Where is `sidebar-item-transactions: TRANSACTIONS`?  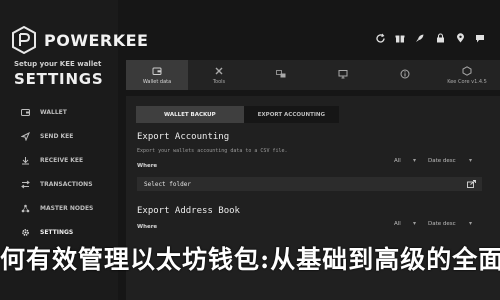 sidebar-item-transactions: TRANSACTIONS is located at coordinates (59, 184).